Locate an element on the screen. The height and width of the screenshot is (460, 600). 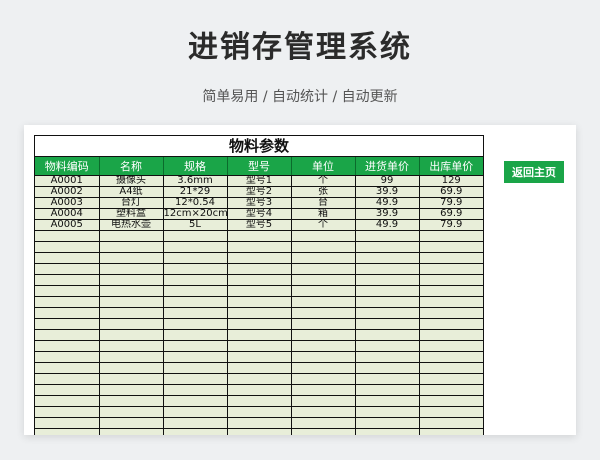
table-cell: 个 is located at coordinates (323, 181).